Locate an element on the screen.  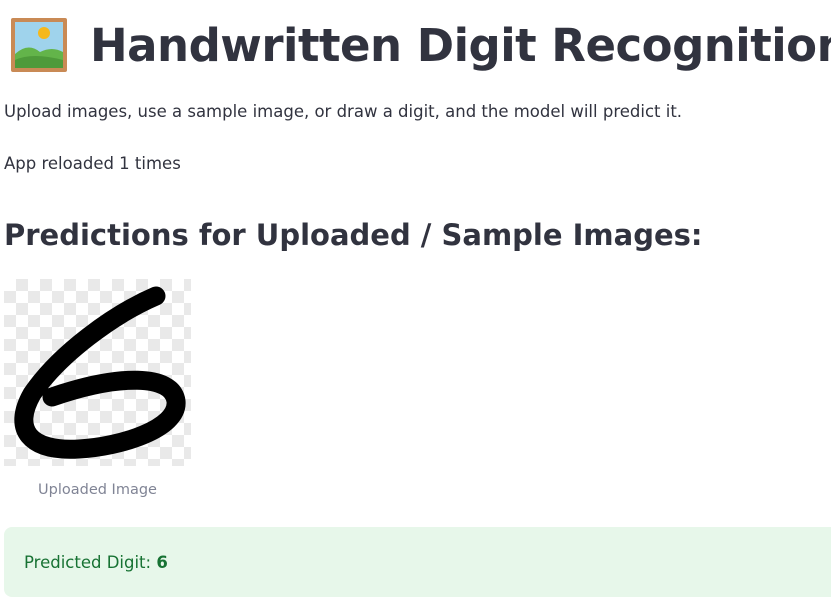
reload-status: App reloaded 1 times is located at coordinates (92, 163).